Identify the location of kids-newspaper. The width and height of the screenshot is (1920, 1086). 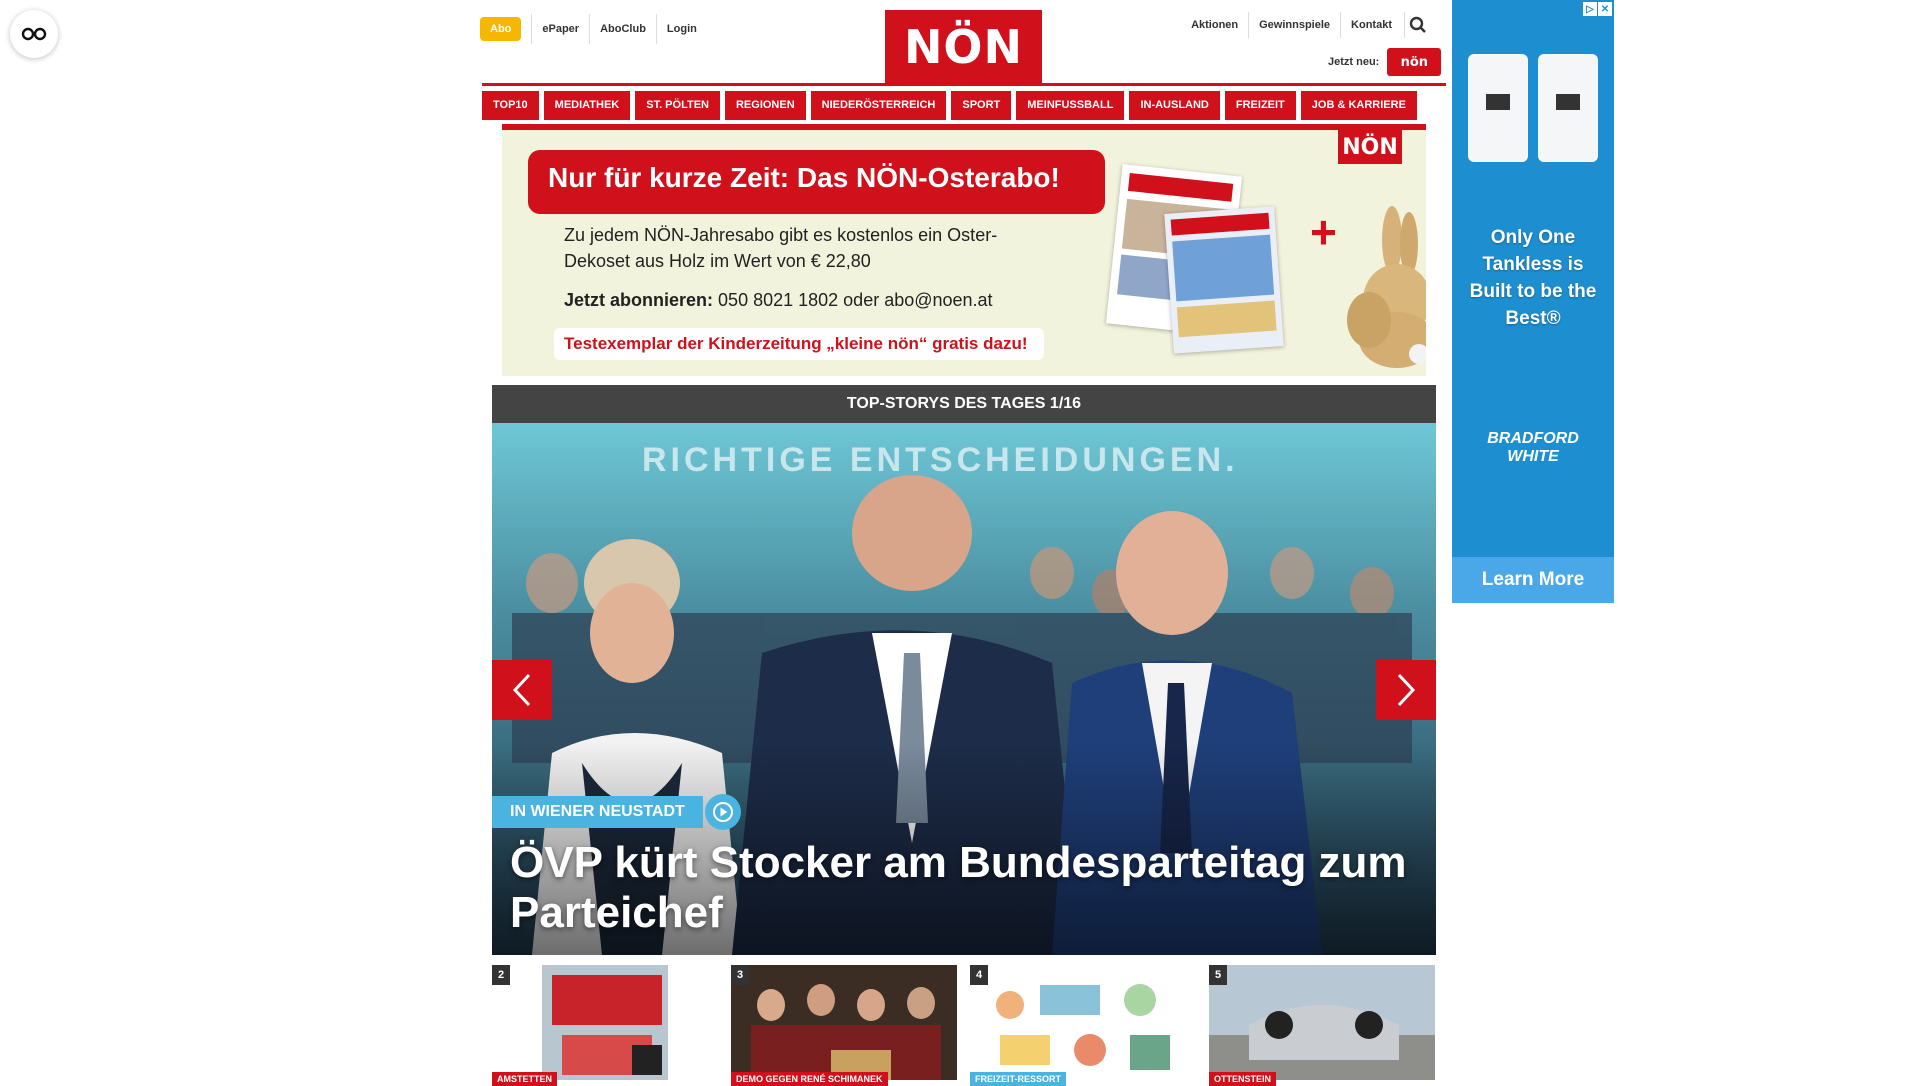
(1224, 280).